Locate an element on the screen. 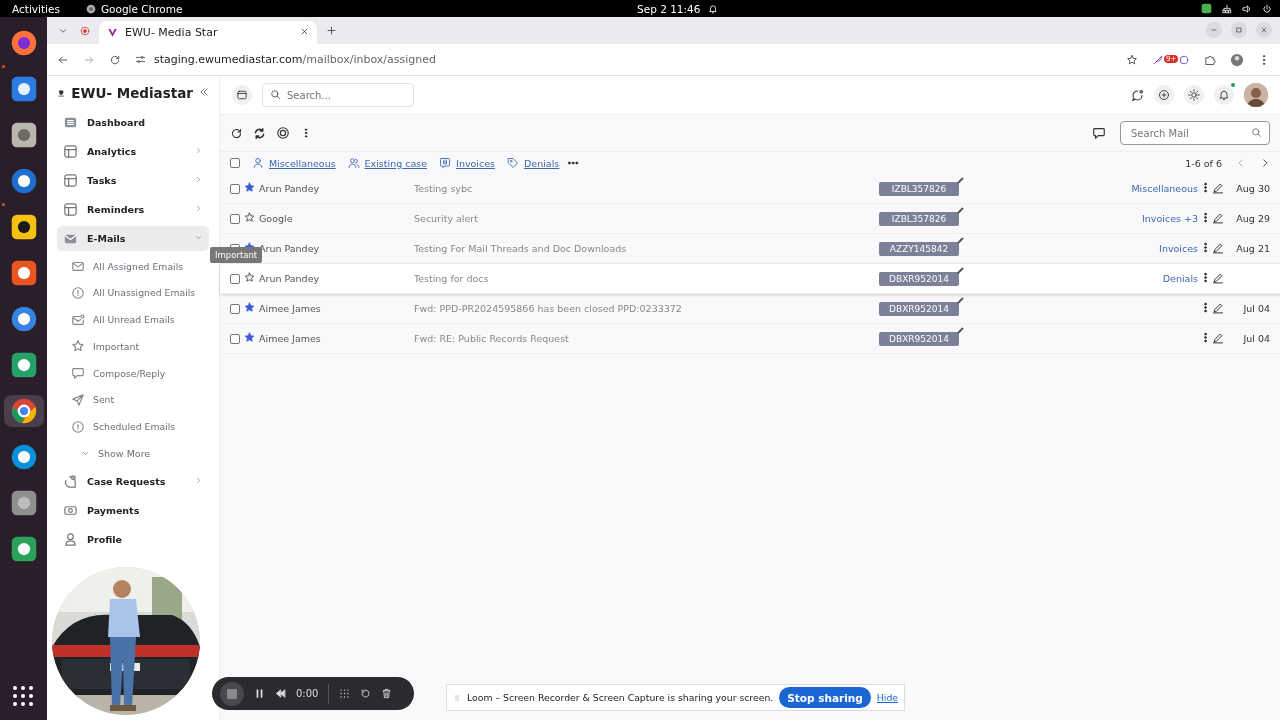 The height and width of the screenshot is (720, 1280). user-avatar is located at coordinates (1256, 95).